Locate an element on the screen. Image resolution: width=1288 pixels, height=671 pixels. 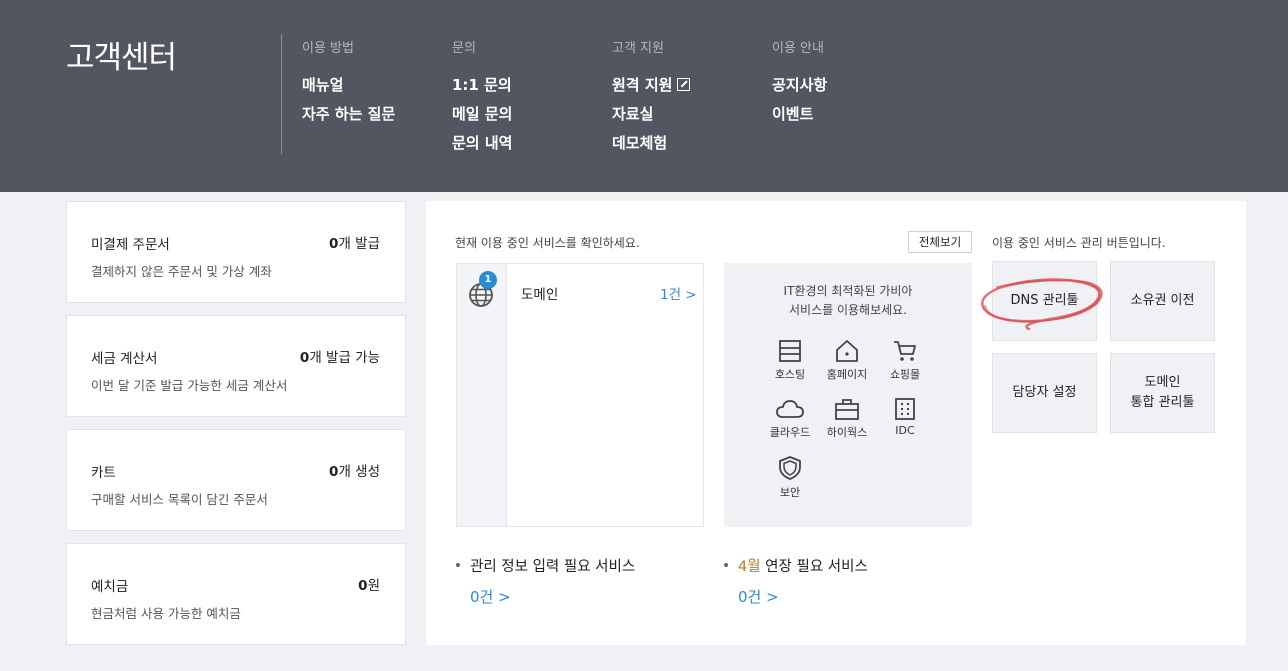
ownership-transfer-button: 소유권 이전 is located at coordinates (1162, 301).